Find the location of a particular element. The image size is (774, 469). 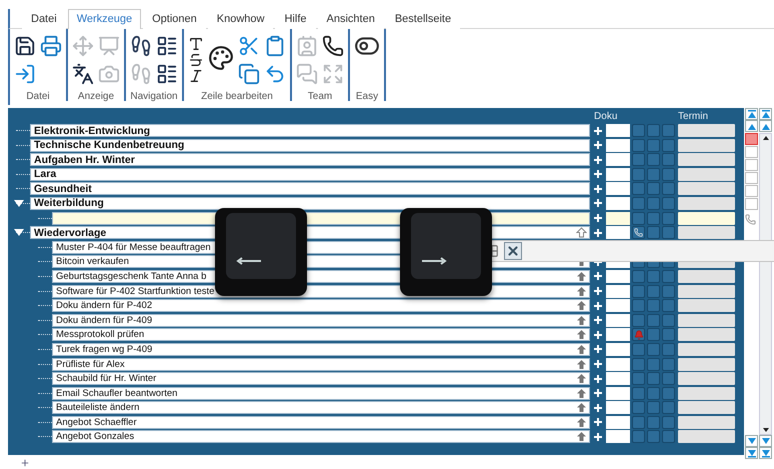

exit-icon is located at coordinates (25, 74).